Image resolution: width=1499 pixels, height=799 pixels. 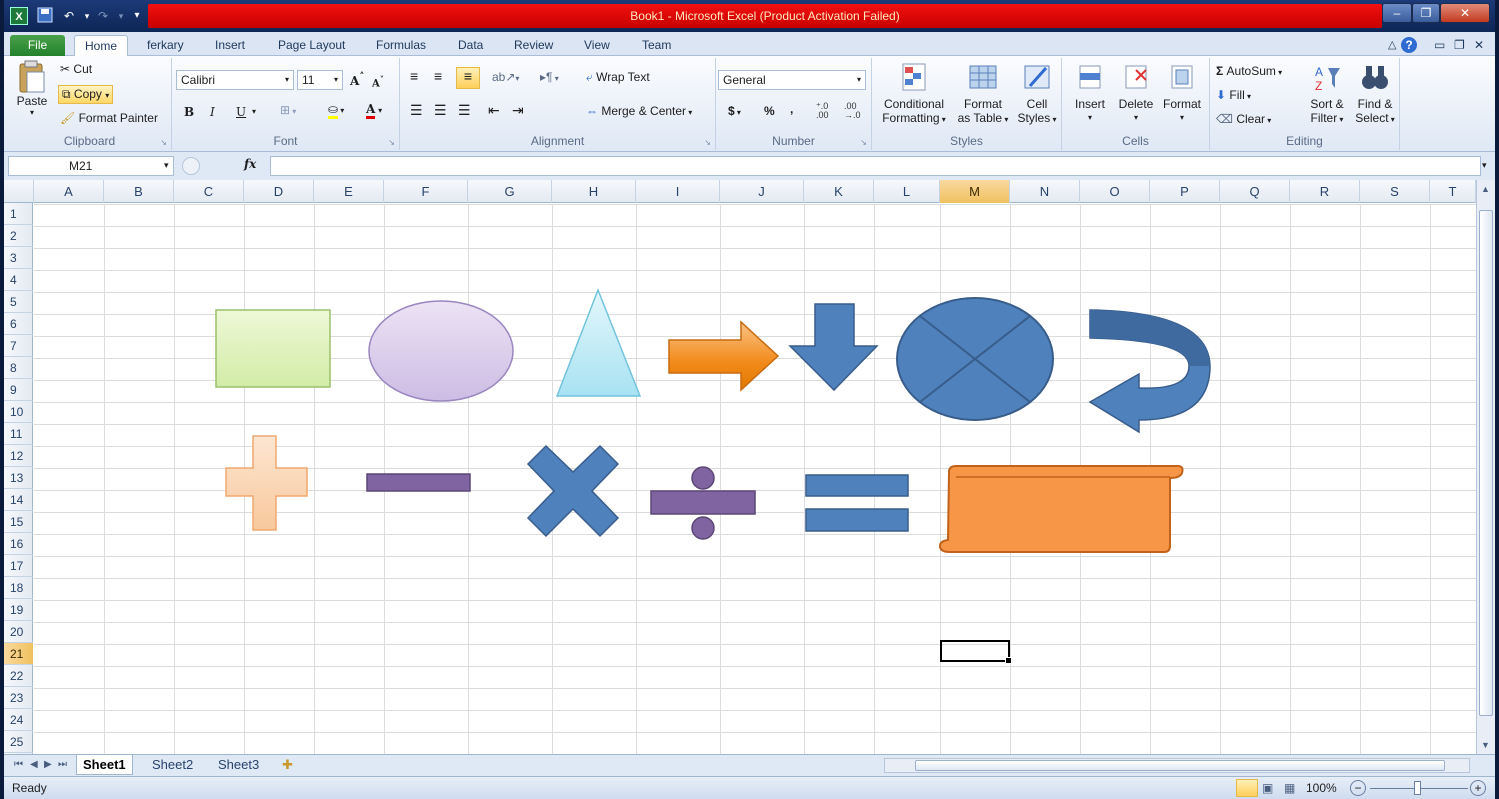 I want to click on font-launcher-icon: ↘, so click(x=391, y=142).